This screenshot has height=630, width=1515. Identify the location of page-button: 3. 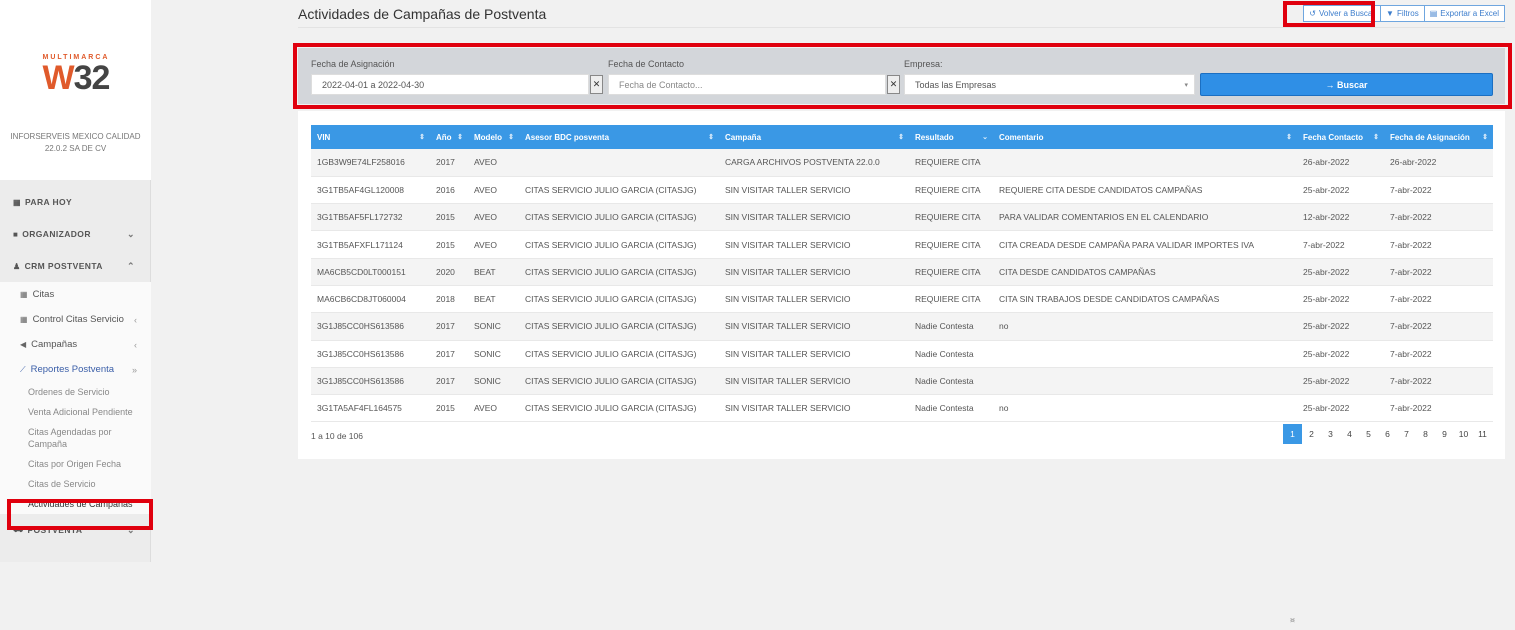
(1330, 434).